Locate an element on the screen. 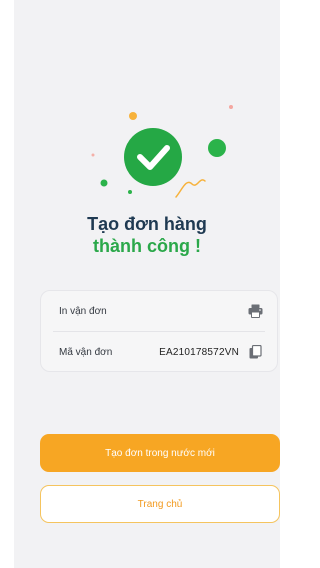  printer-icon is located at coordinates (255, 311).